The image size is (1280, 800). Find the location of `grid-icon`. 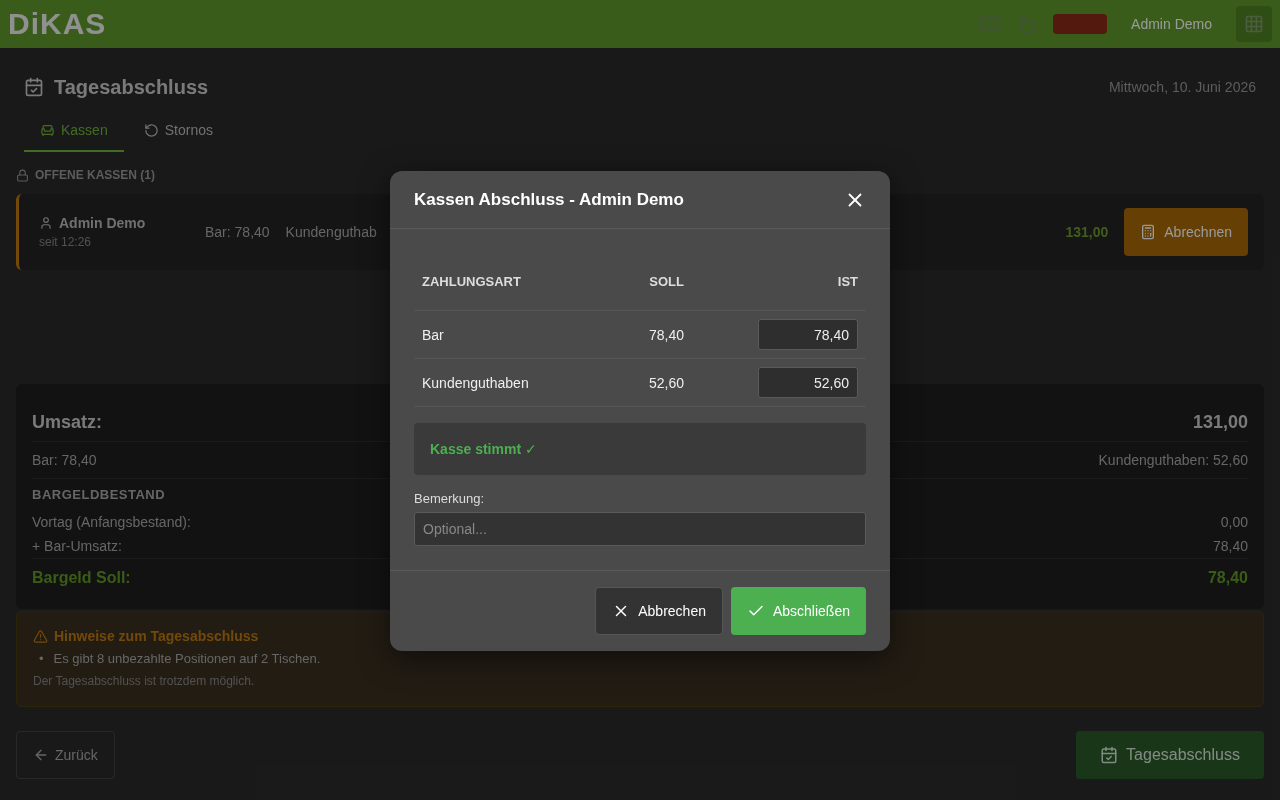

grid-icon is located at coordinates (1254, 24).